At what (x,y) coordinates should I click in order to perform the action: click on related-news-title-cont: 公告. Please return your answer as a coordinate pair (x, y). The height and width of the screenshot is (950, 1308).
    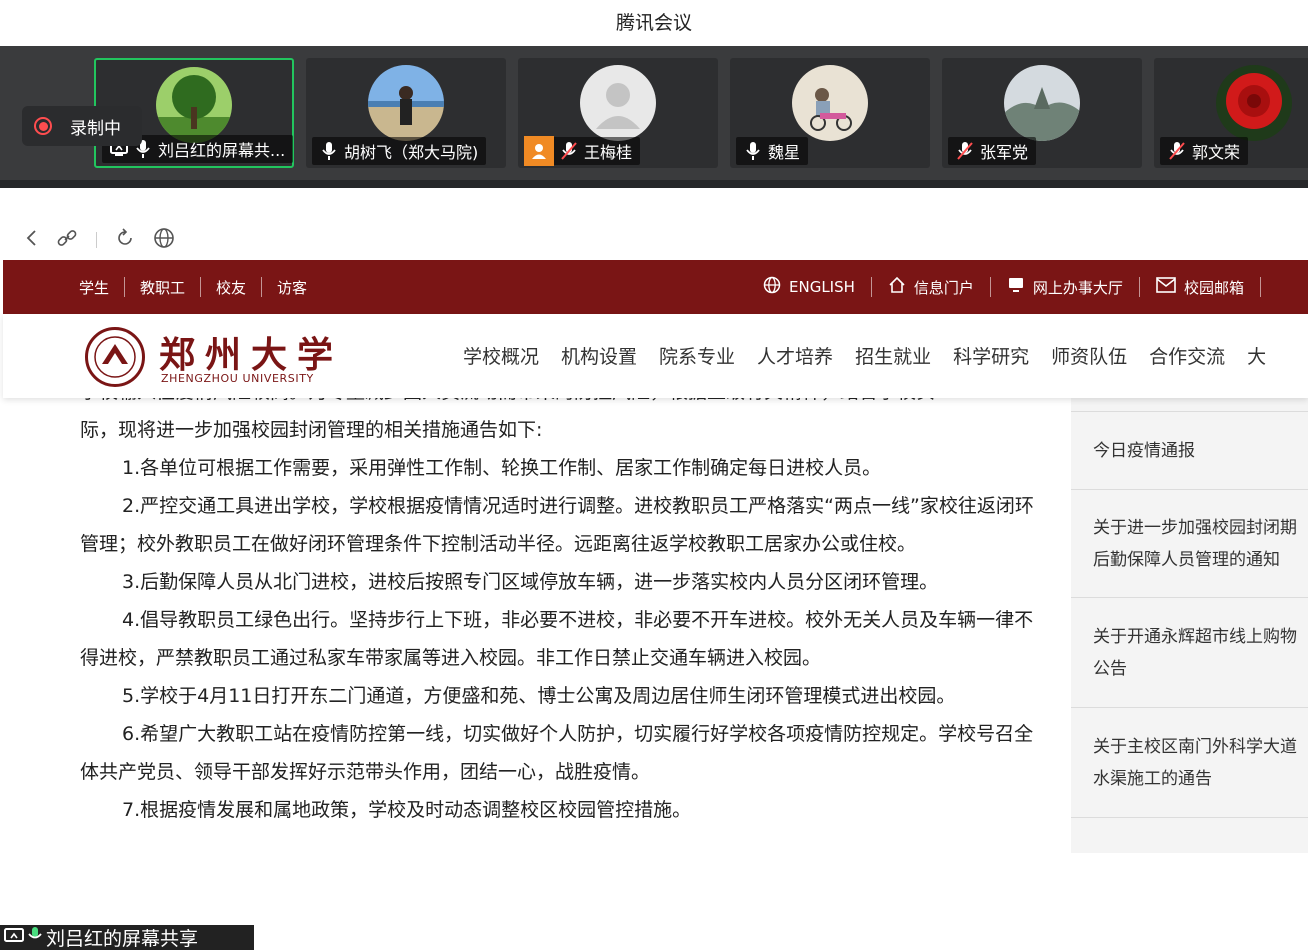
    Looking at the image, I should click on (1110, 668).